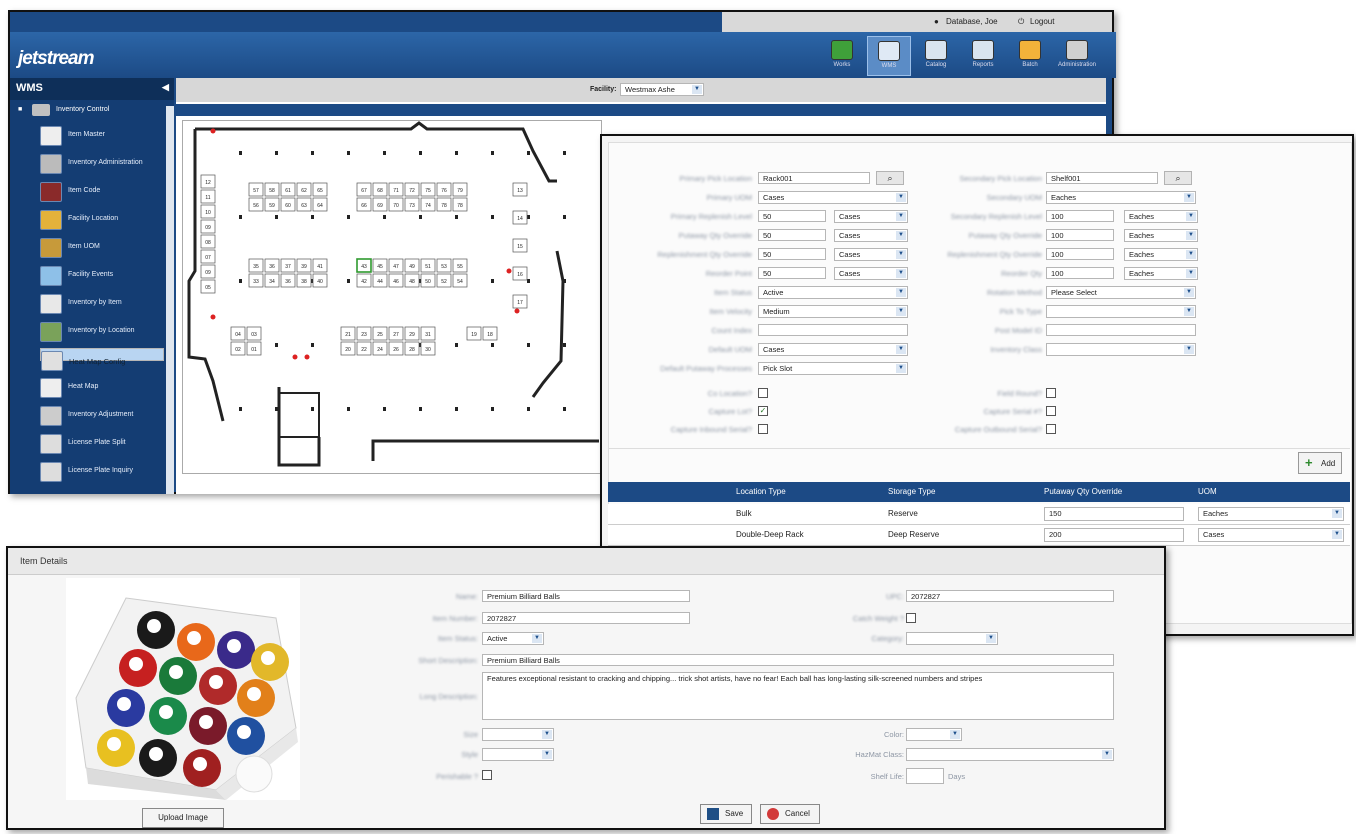 The image size is (1356, 834). Describe the element at coordinates (833, 197) in the screenshot. I see `left-primary-uom-select: Cases ▼` at that location.